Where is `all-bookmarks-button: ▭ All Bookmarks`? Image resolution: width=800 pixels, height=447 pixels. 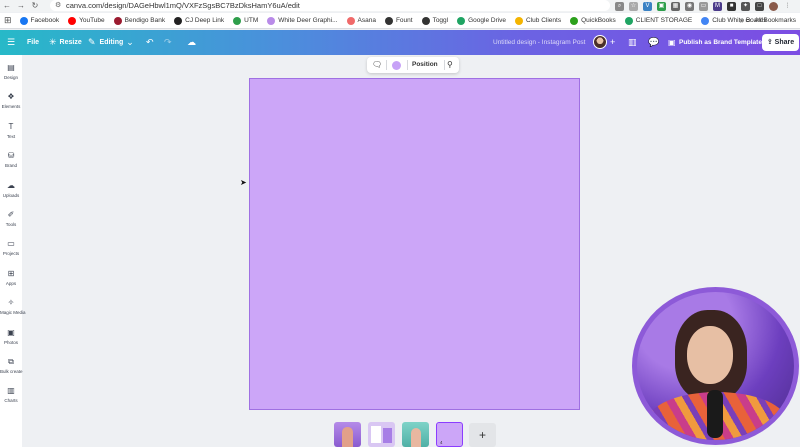 all-bookmarks-button: ▭ All Bookmarks is located at coordinates (770, 20).